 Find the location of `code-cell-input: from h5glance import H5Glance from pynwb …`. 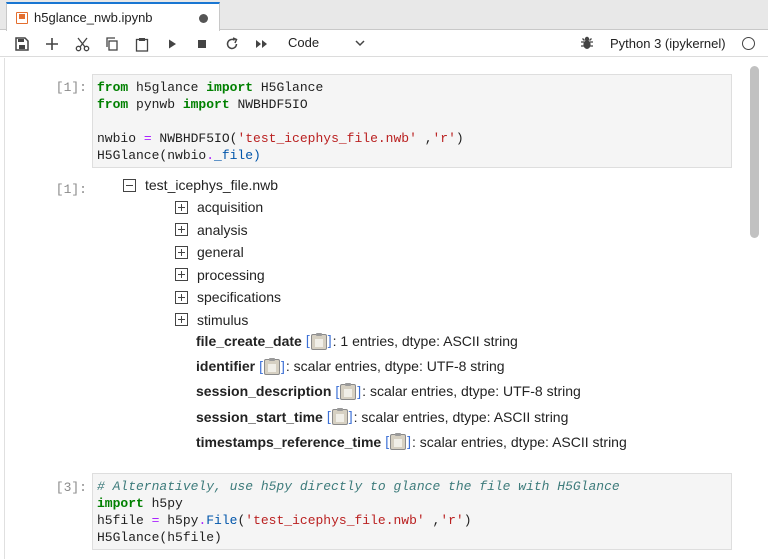

code-cell-input: from h5glance import H5Glance from pynwb … is located at coordinates (412, 121).